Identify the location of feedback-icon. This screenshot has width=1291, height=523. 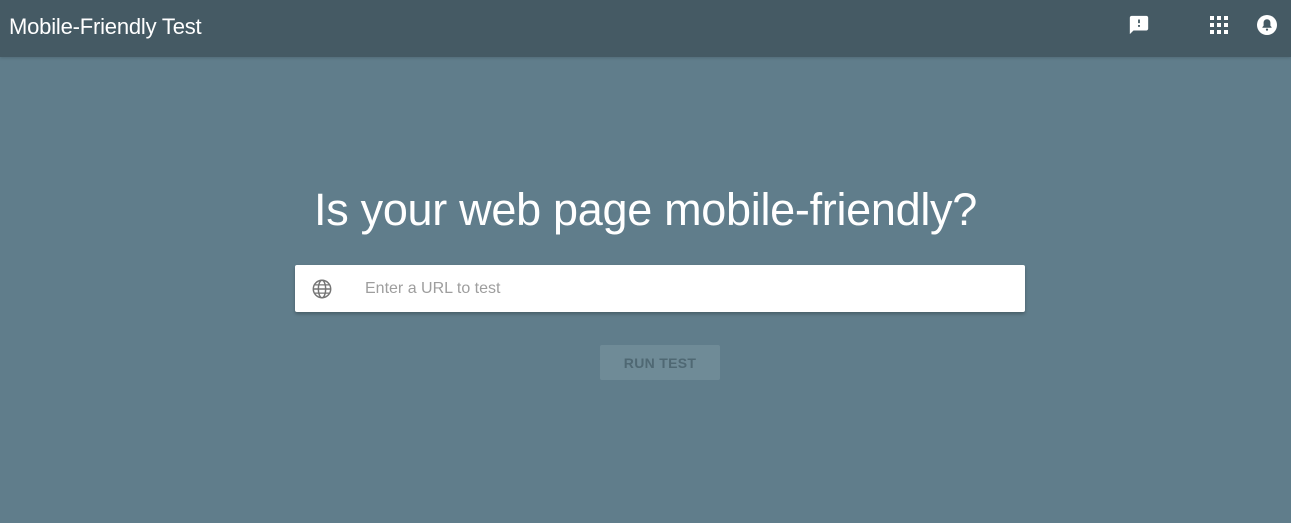
(1139, 25).